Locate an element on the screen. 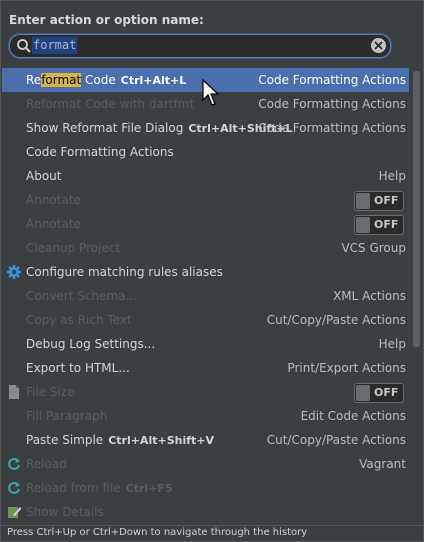 This screenshot has width=424, height=542. edit-icon is located at coordinates (15, 512).